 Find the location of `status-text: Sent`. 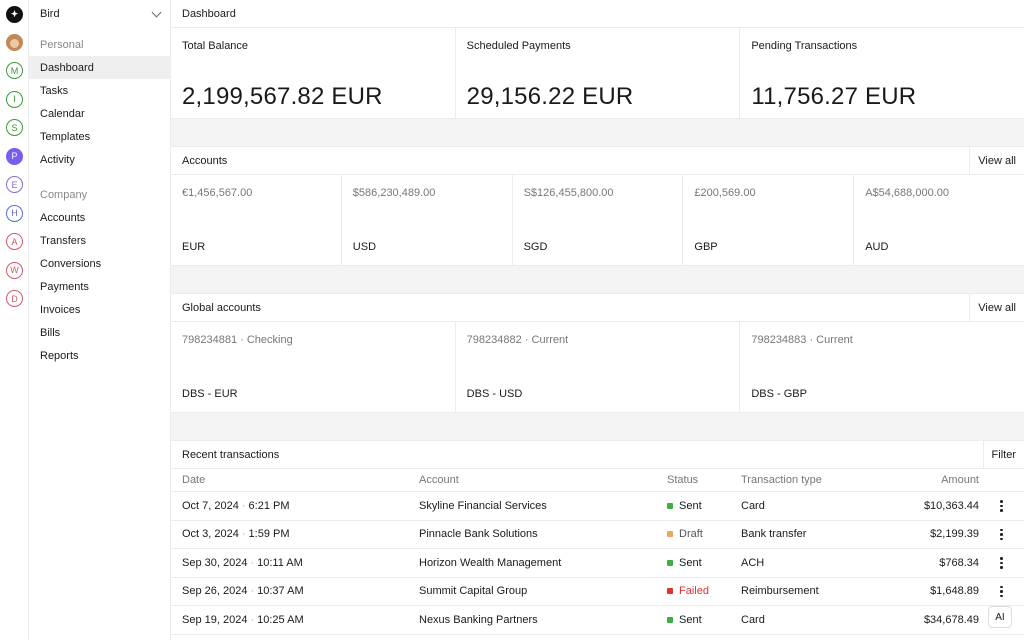

status-text: Sent is located at coordinates (690, 562).